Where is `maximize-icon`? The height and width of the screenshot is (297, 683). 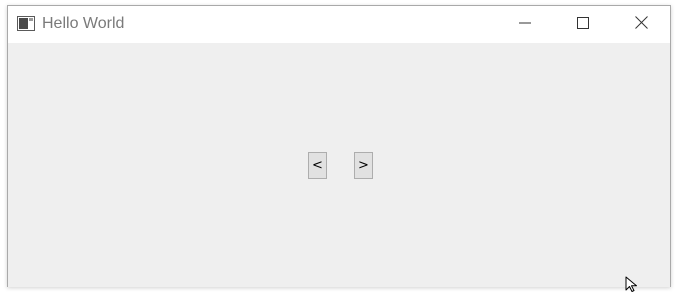
maximize-icon is located at coordinates (583, 25).